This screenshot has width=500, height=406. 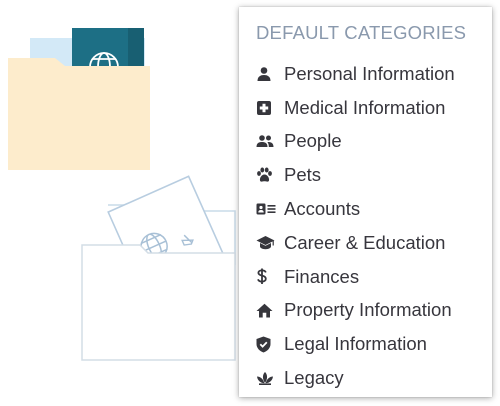 What do you see at coordinates (270, 209) in the screenshot?
I see `id-card-icon` at bounding box center [270, 209].